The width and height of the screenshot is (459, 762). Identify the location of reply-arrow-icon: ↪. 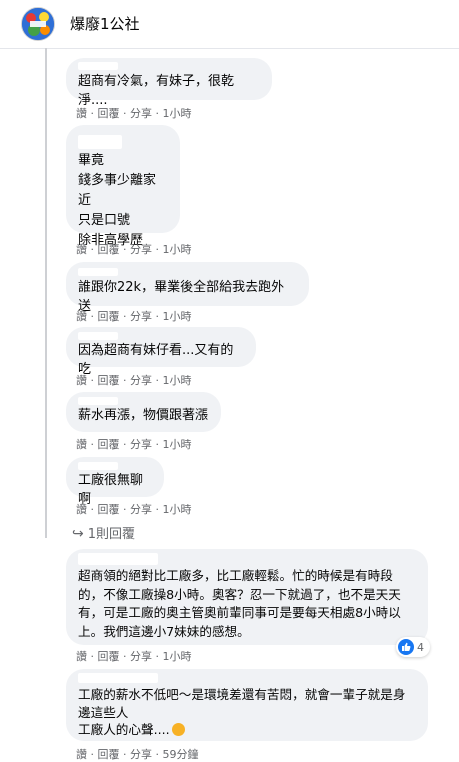
(78, 534).